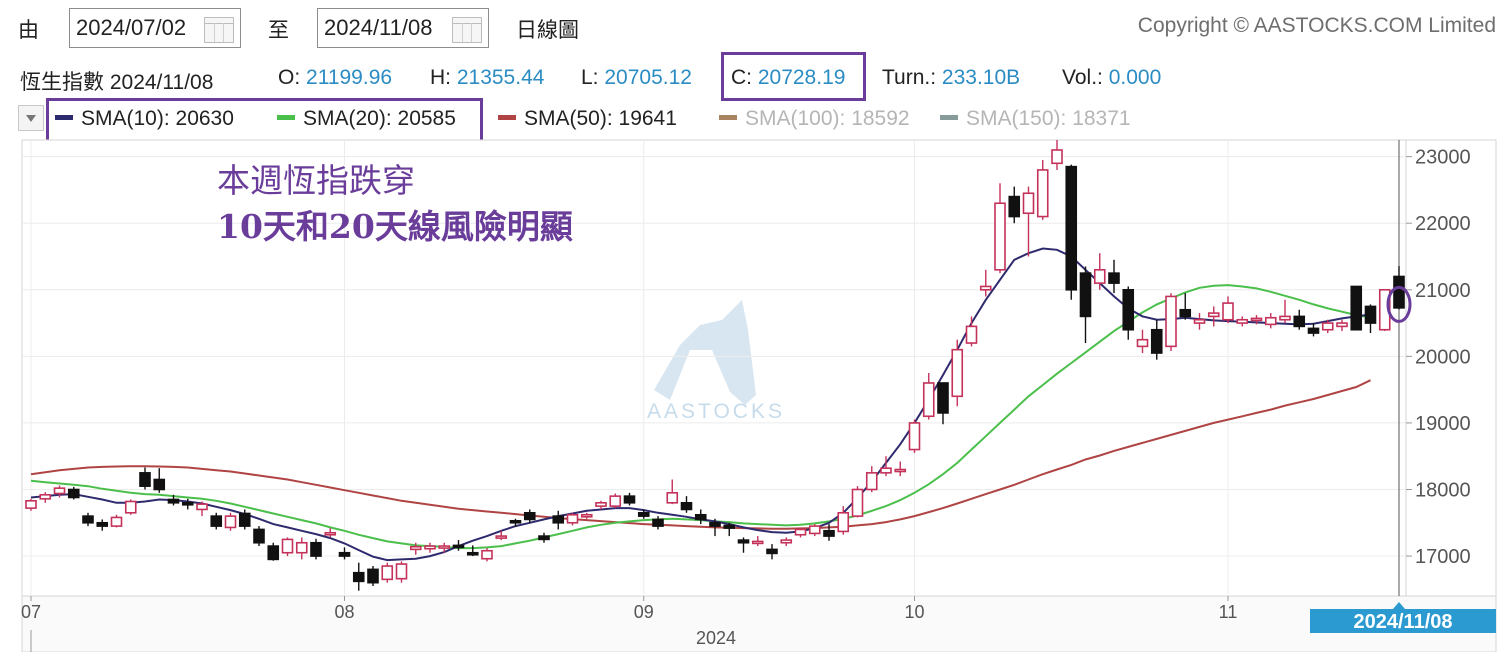  What do you see at coordinates (759, 623) in the screenshot?
I see `x-axis-panel` at bounding box center [759, 623].